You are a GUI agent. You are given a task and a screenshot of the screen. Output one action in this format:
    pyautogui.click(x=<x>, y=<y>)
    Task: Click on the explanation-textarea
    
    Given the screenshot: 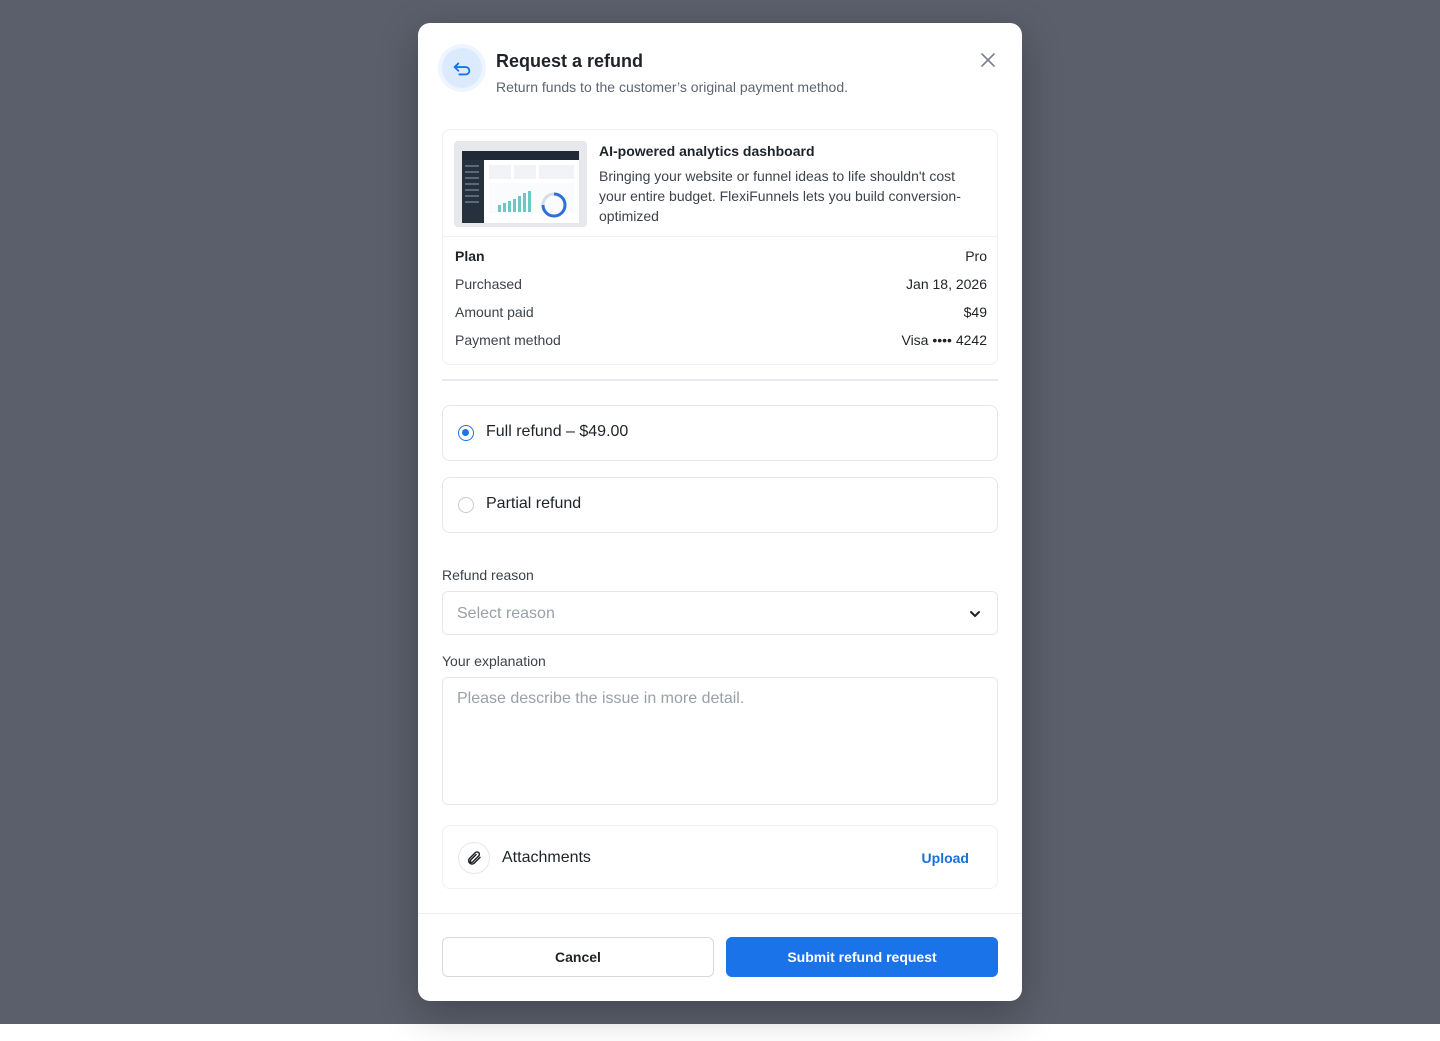 What is the action you would take?
    pyautogui.click(x=720, y=741)
    